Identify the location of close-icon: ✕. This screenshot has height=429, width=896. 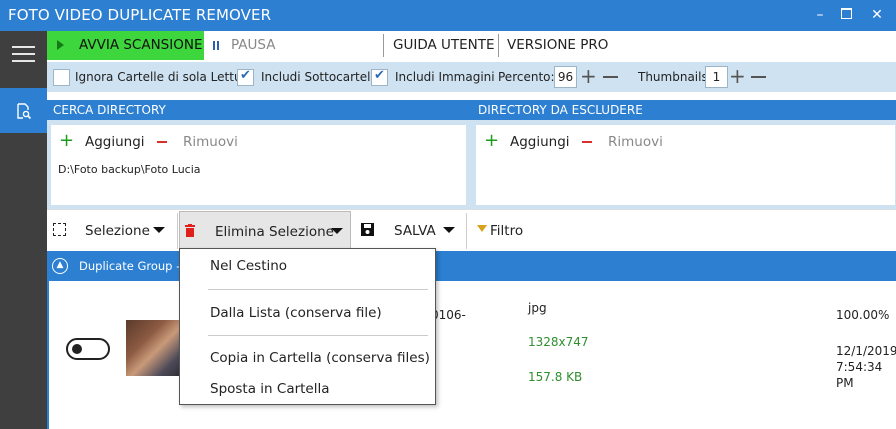
(877, 15).